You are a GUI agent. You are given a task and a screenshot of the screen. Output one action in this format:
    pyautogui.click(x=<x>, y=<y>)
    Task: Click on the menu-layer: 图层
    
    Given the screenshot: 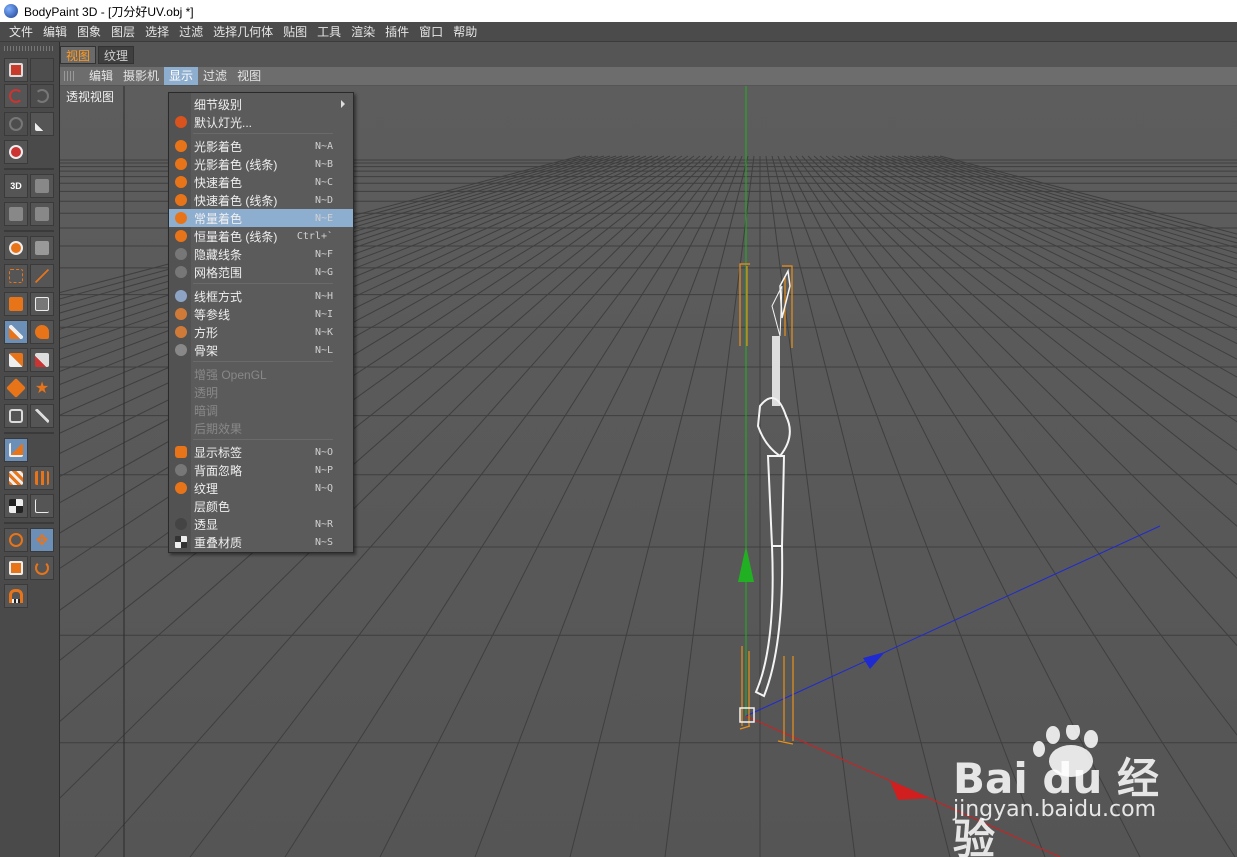 What is the action you would take?
    pyautogui.click(x=123, y=32)
    